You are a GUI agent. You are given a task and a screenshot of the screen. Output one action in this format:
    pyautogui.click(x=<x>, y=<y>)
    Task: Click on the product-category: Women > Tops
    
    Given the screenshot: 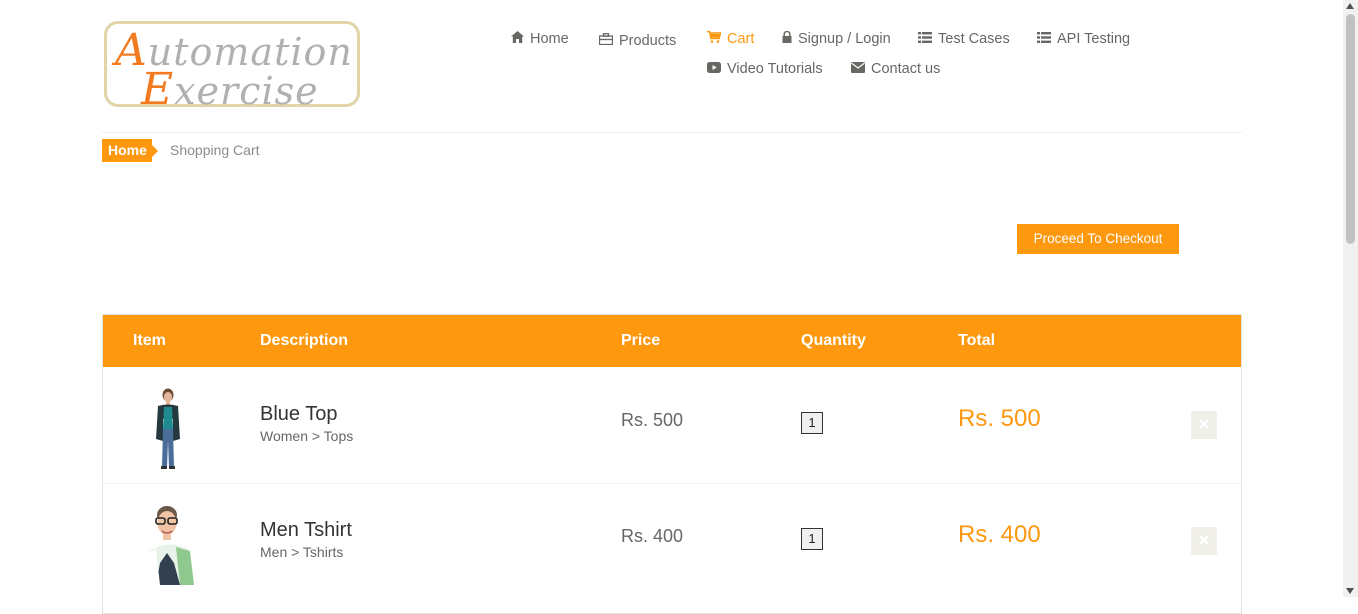 What is the action you would take?
    pyautogui.click(x=307, y=436)
    